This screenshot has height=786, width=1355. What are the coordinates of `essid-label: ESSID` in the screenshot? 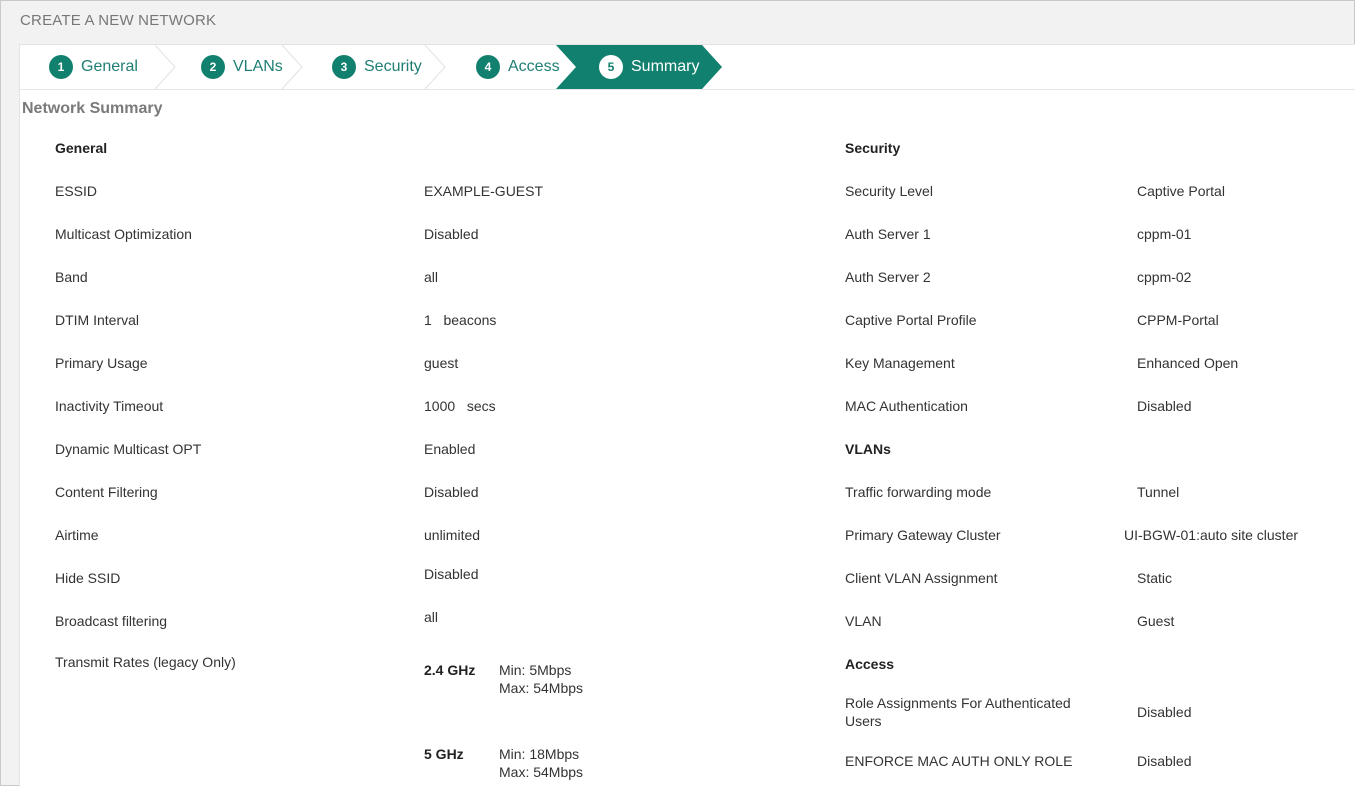 It's located at (76, 191).